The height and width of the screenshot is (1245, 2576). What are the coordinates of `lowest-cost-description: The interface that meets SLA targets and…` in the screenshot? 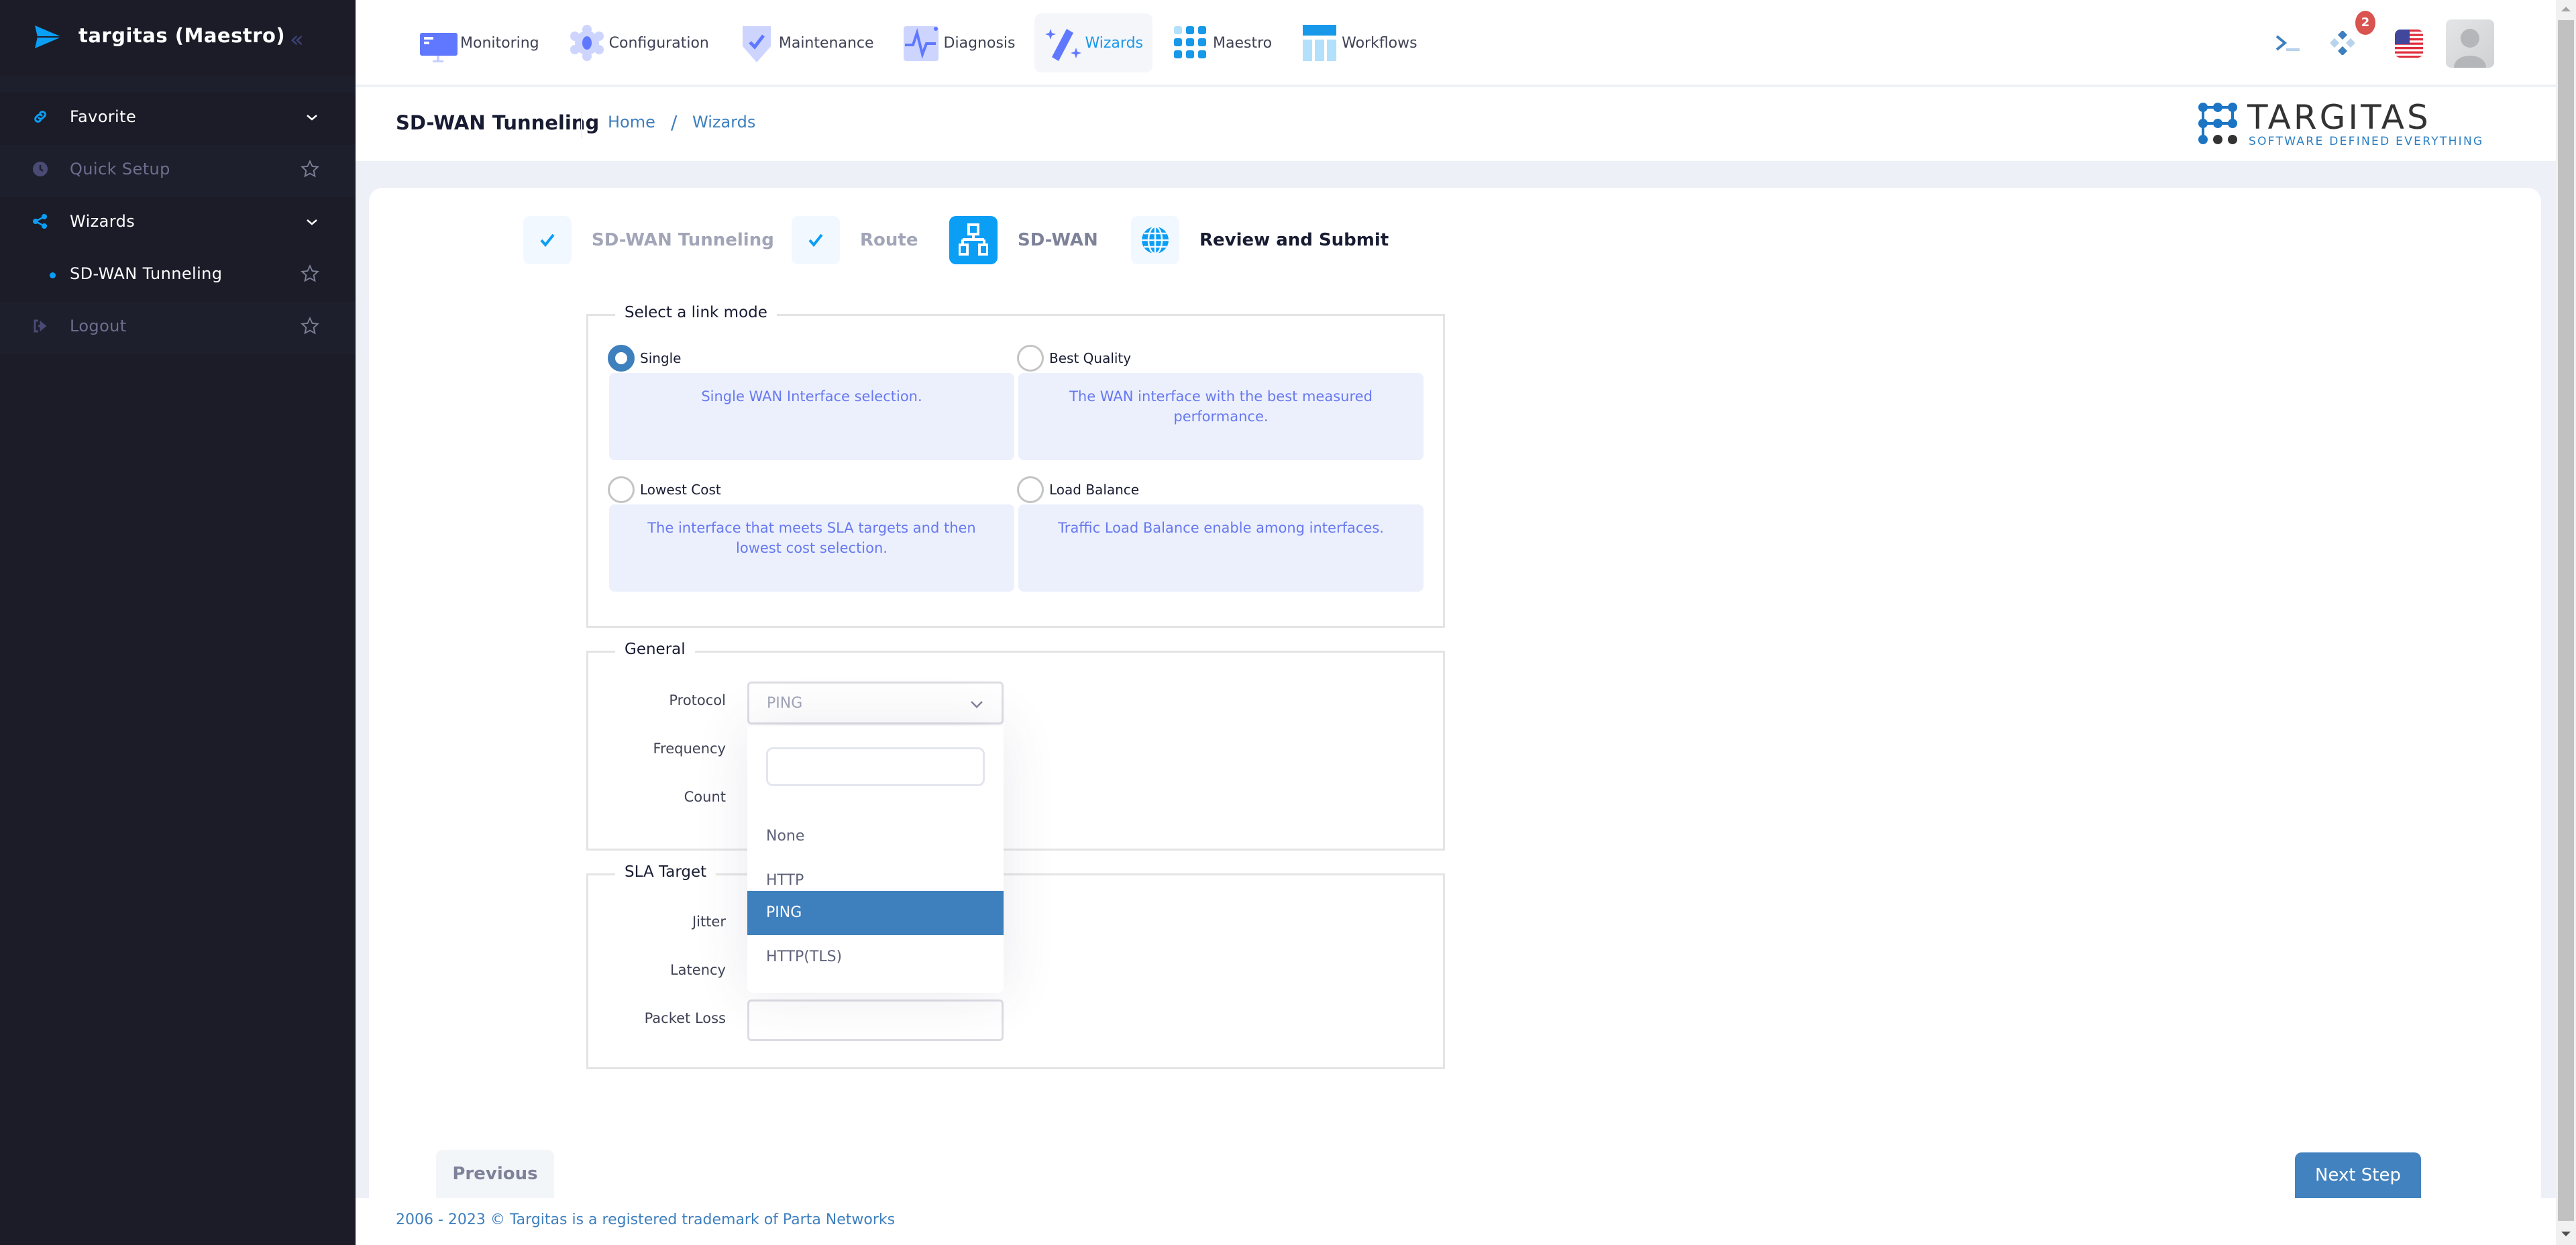 It's located at (811, 548).